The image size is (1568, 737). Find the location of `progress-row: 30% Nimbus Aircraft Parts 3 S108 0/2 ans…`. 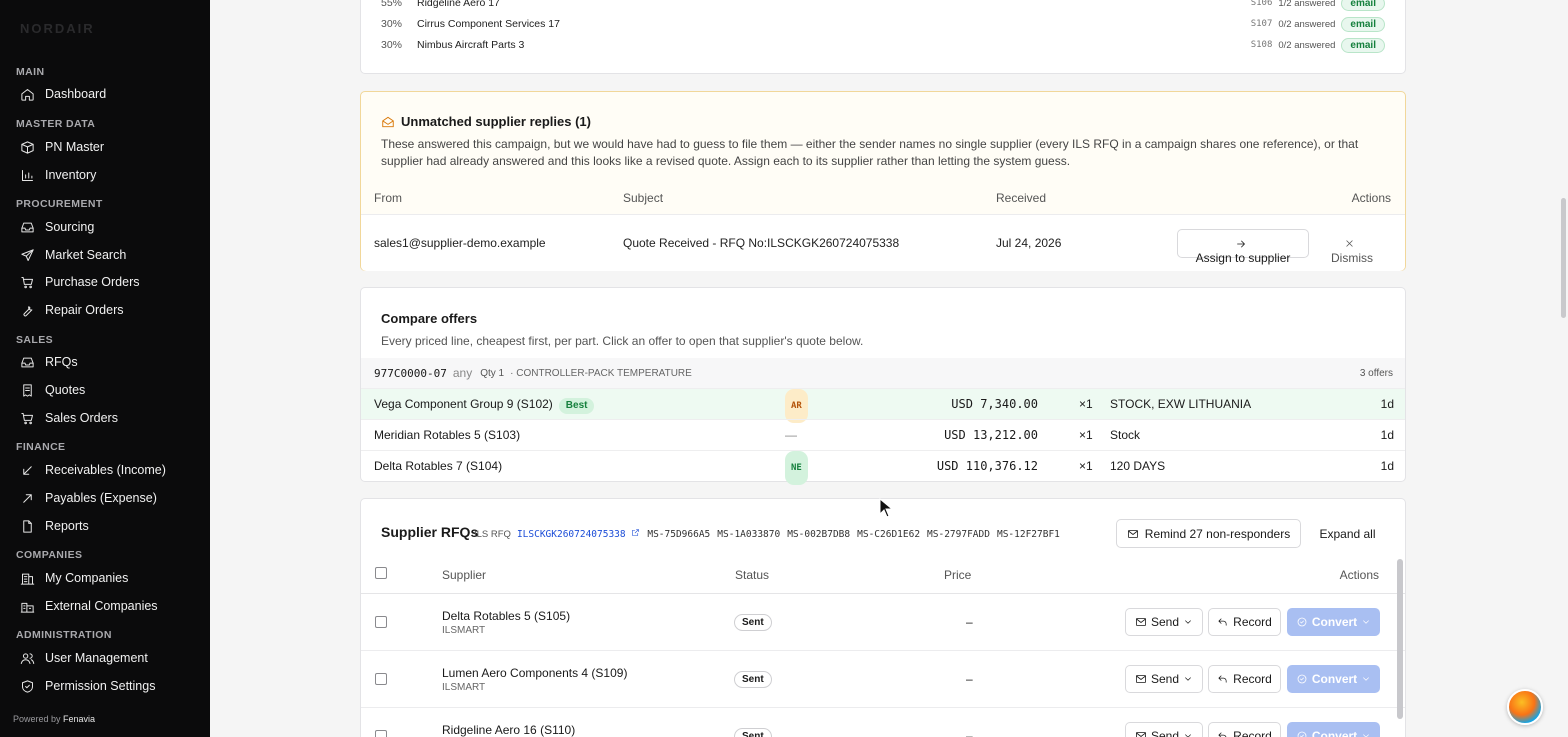

progress-row: 30% Nimbus Aircraft Parts 3 S108 0/2 ans… is located at coordinates (883, 45).